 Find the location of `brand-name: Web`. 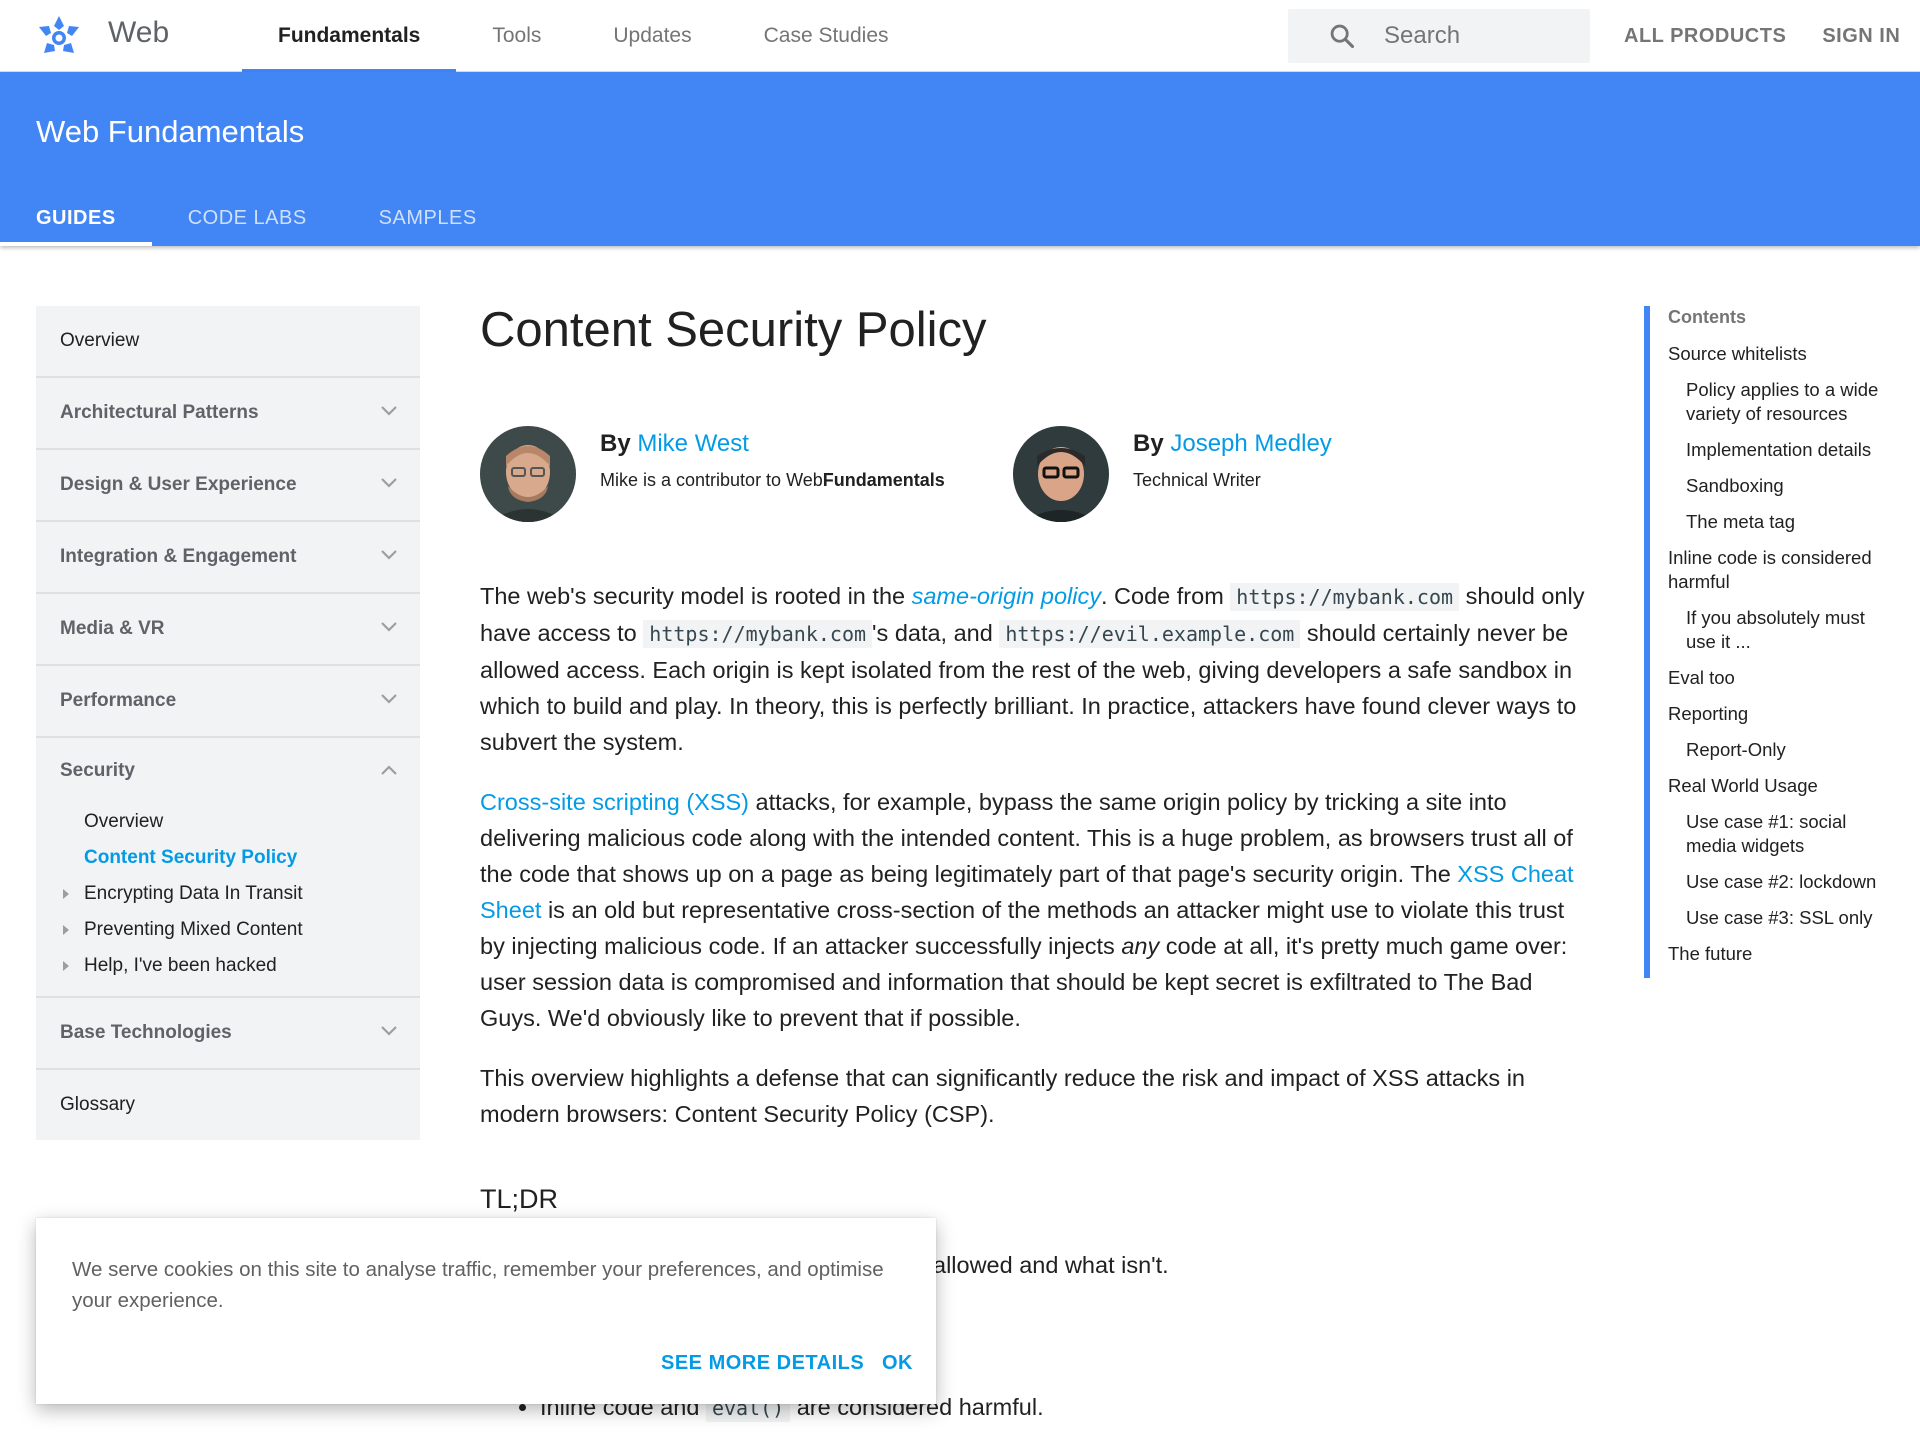

brand-name: Web is located at coordinates (138, 33).